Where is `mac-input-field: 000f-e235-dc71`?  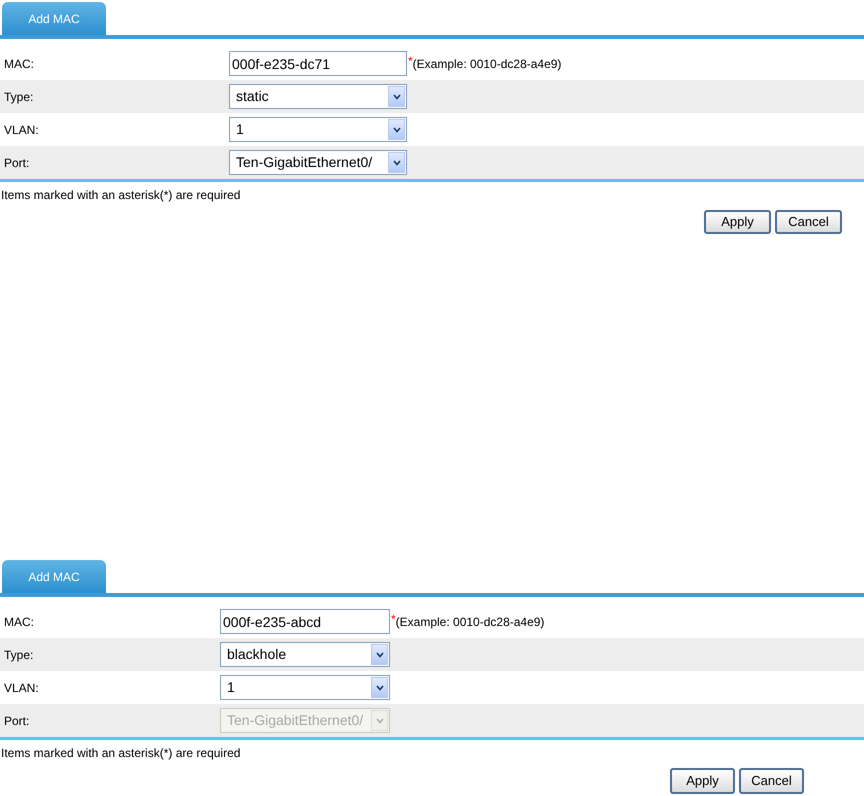 mac-input-field: 000f-e235-dc71 is located at coordinates (318, 63).